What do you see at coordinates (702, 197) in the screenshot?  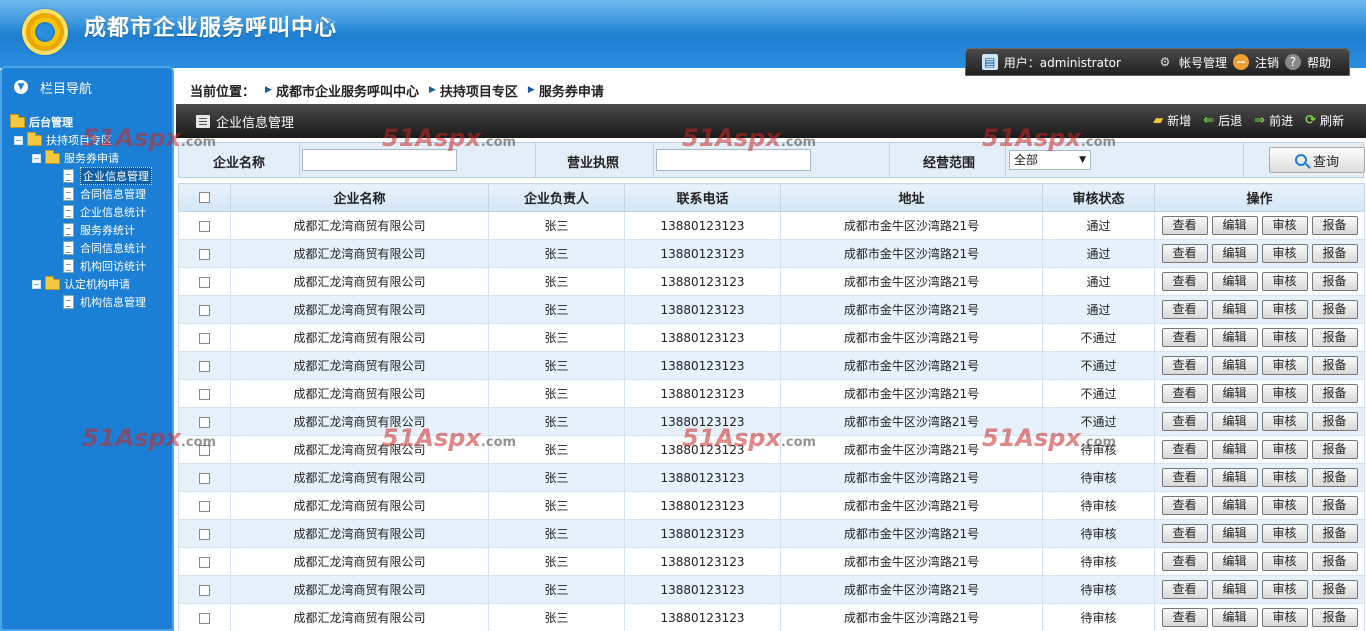 I see `column-header: 联系电话` at bounding box center [702, 197].